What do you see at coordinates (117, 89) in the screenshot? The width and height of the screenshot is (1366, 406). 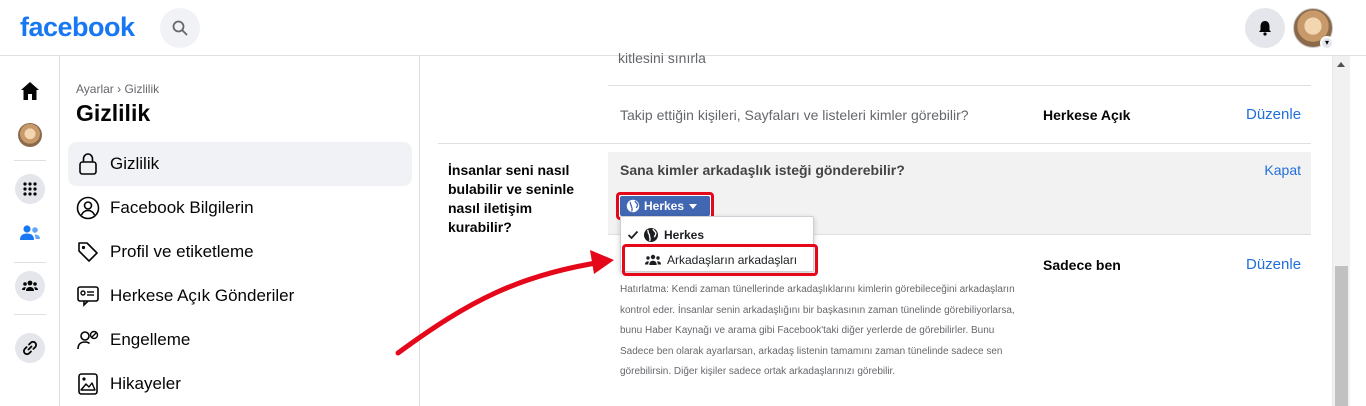 I see `breadcrumb: Ayarlar › Gizlilik` at bounding box center [117, 89].